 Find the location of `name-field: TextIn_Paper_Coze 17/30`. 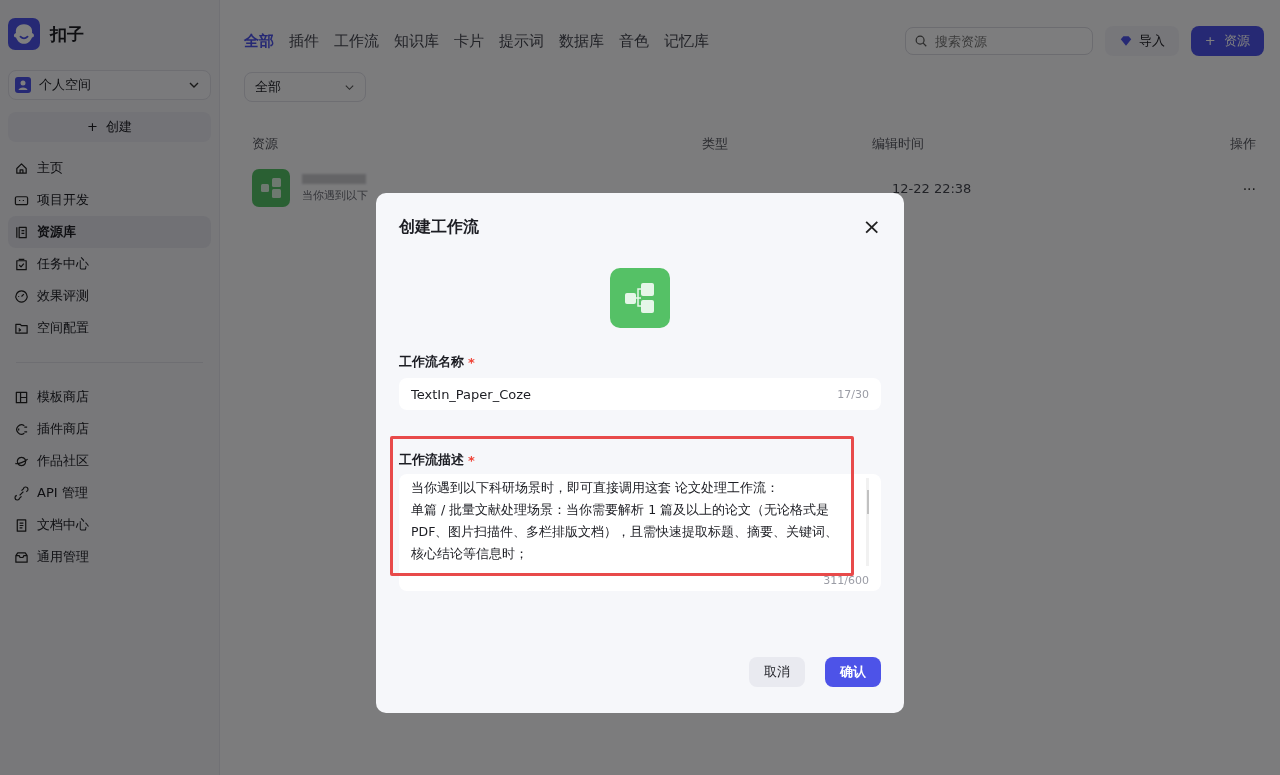

name-field: TextIn_Paper_Coze 17/30 is located at coordinates (640, 394).